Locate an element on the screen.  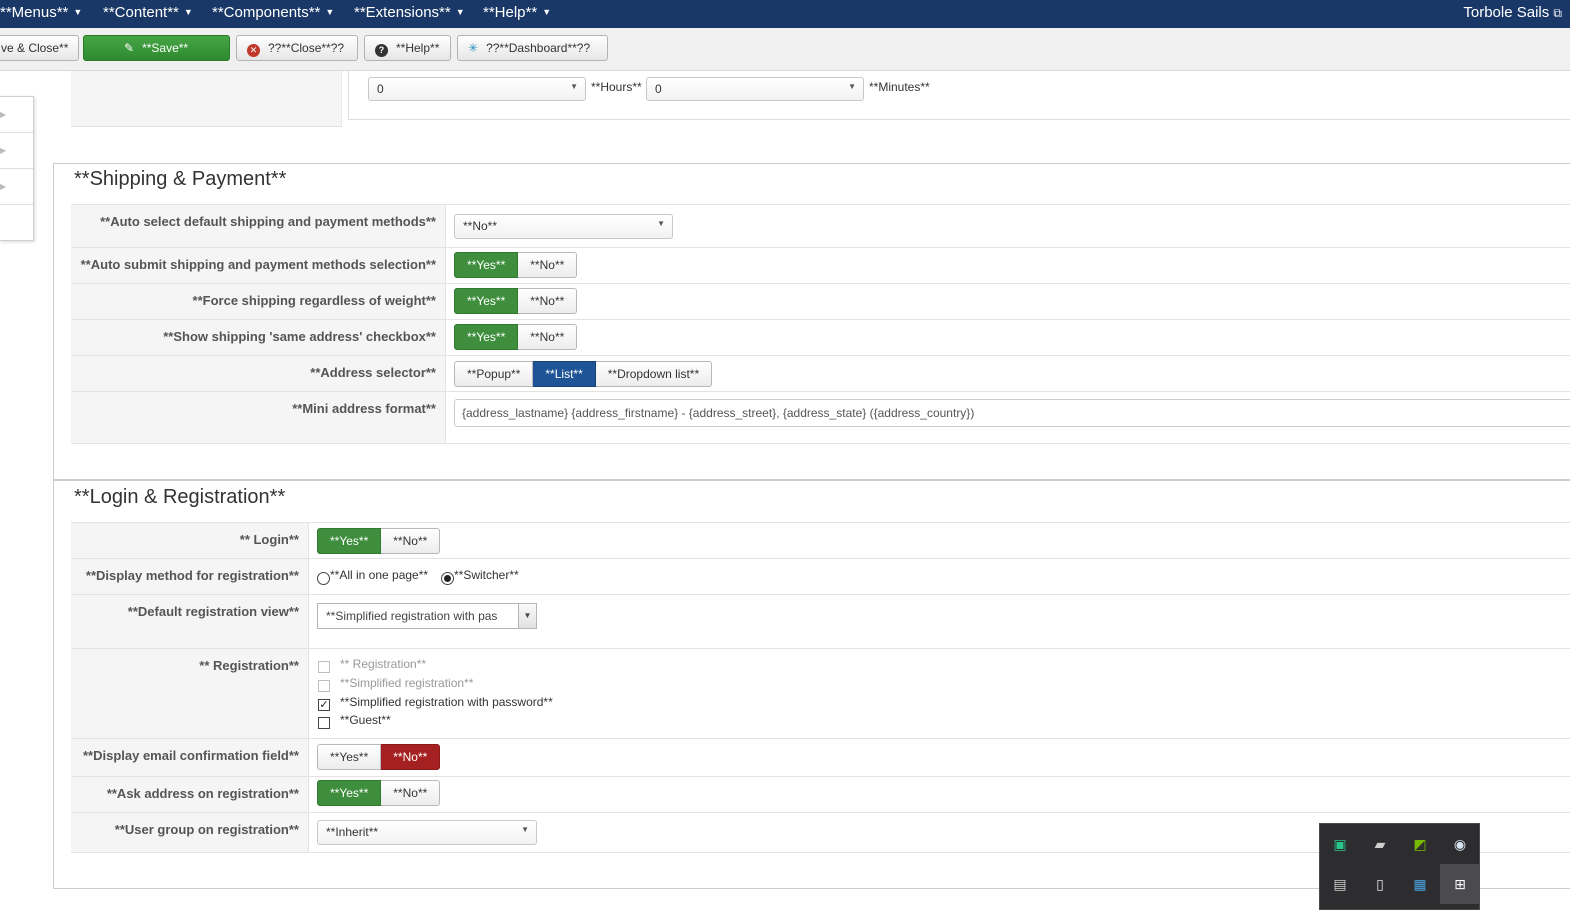
switcher-radio is located at coordinates (447, 578).